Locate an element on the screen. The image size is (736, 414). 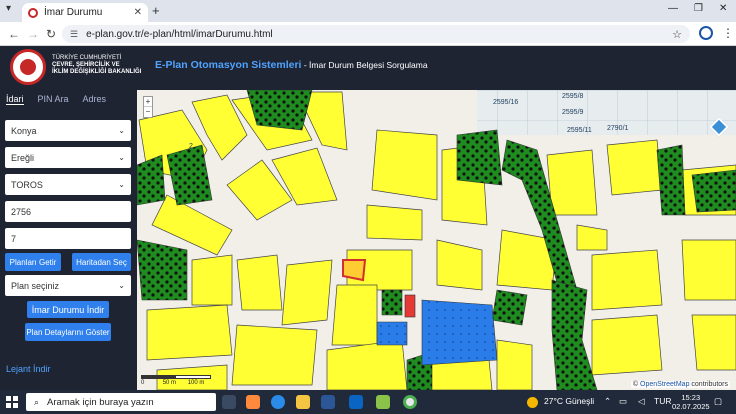
zoom-controls: + − is located at coordinates (148, 107).